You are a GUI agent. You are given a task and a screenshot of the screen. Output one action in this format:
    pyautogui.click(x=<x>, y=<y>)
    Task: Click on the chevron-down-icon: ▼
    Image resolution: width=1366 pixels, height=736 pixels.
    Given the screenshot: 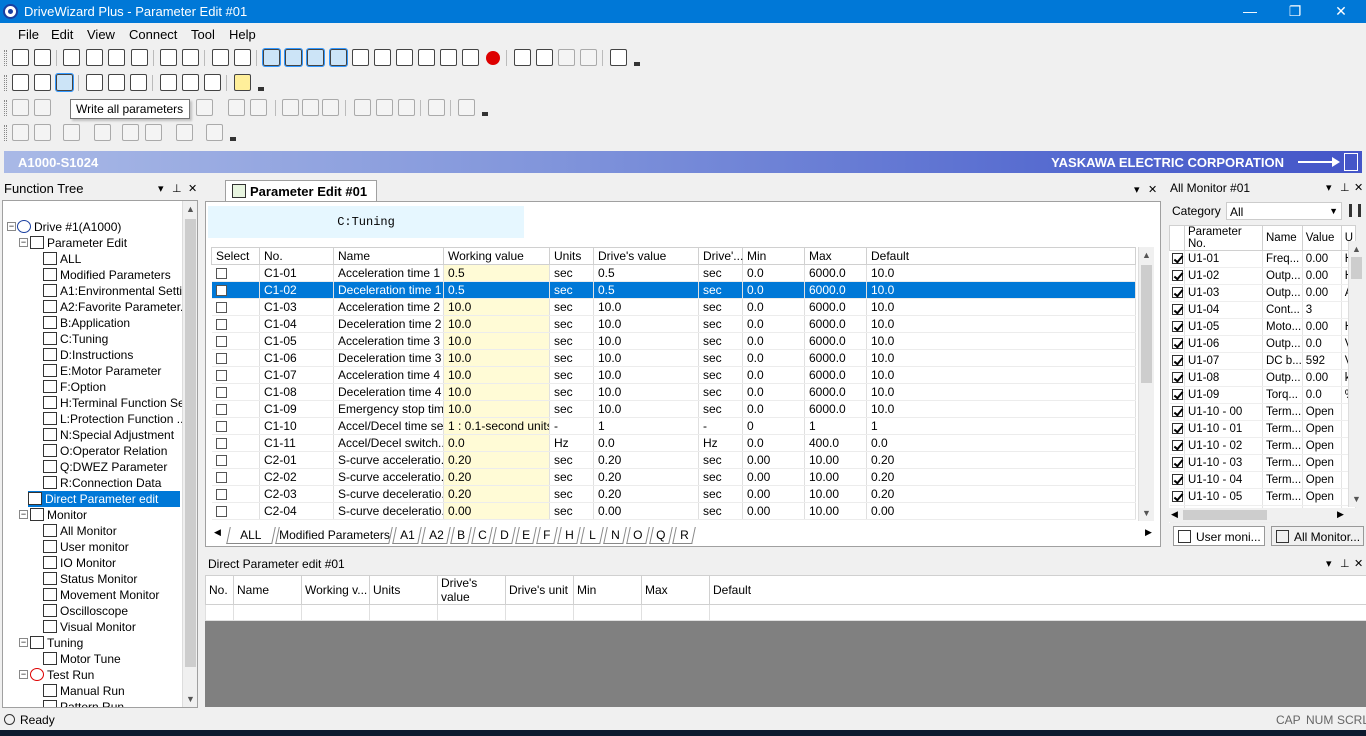 What is the action you would take?
    pyautogui.click(x=1333, y=211)
    